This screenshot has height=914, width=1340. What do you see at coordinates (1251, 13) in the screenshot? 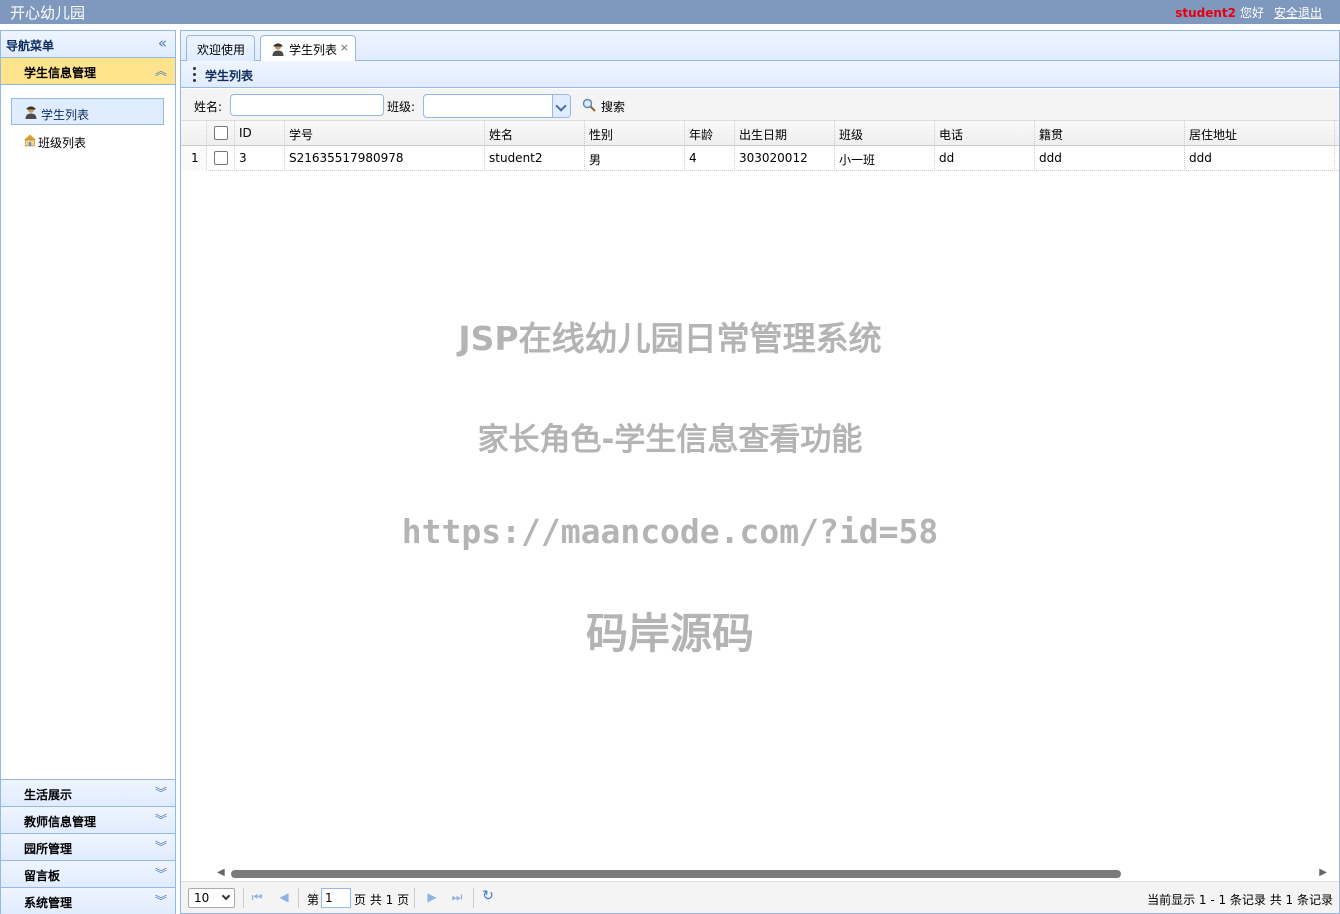
I see `greeting-text: 您好` at bounding box center [1251, 13].